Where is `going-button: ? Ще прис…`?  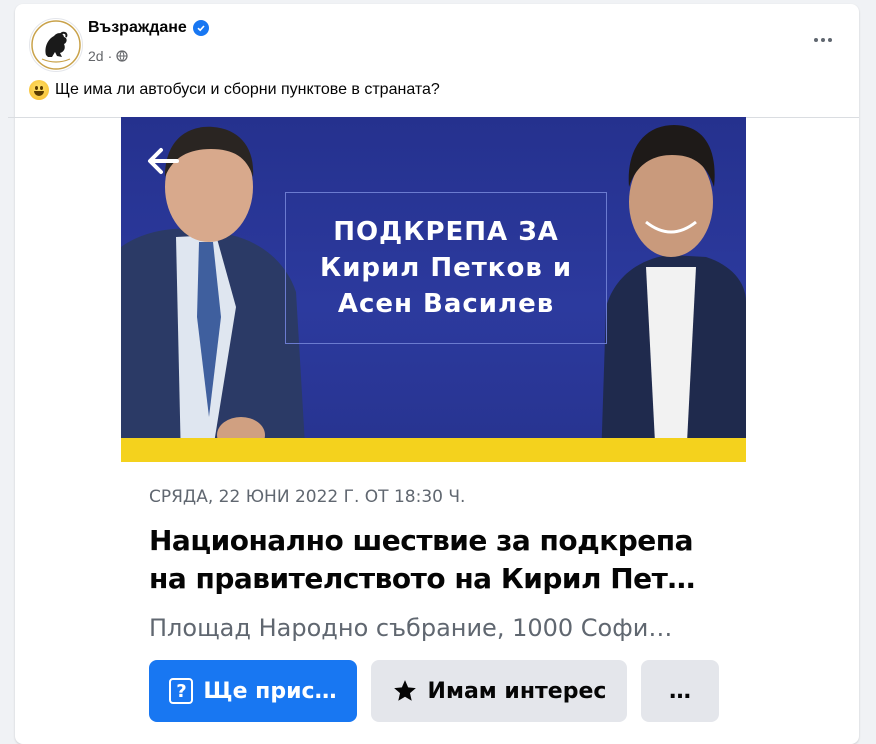
going-button: ? Ще прис… is located at coordinates (253, 691).